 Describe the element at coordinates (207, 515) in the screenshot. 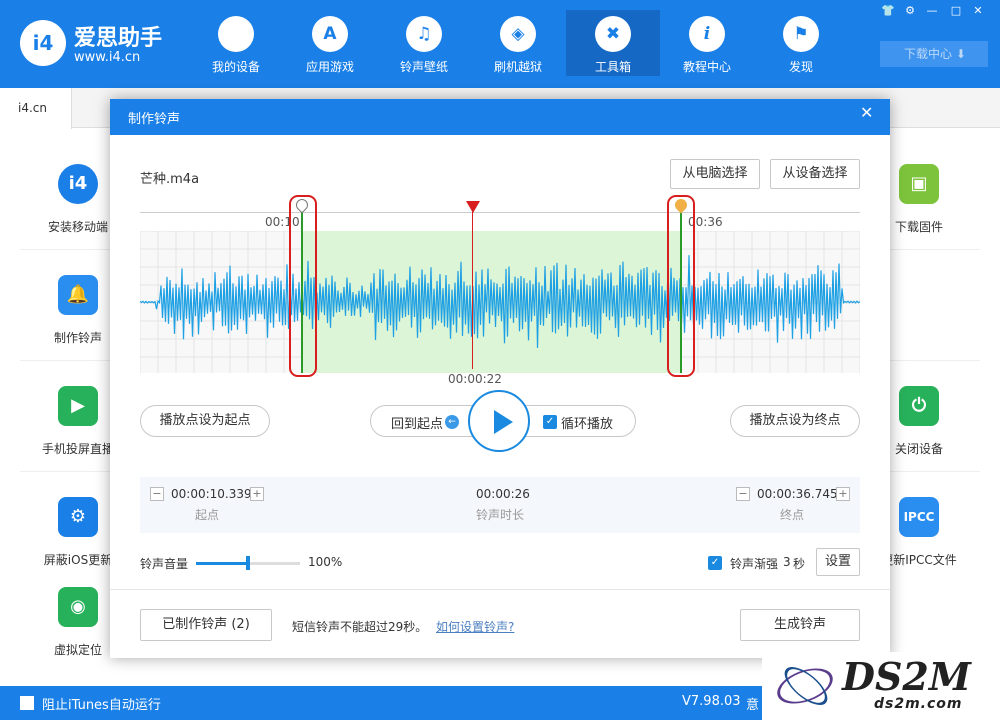

I see `start-label: 起点` at that location.